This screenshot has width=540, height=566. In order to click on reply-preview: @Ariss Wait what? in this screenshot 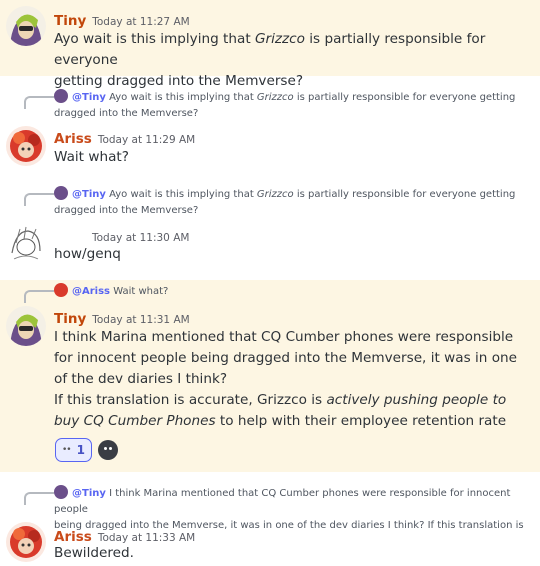, I will do `click(294, 291)`.